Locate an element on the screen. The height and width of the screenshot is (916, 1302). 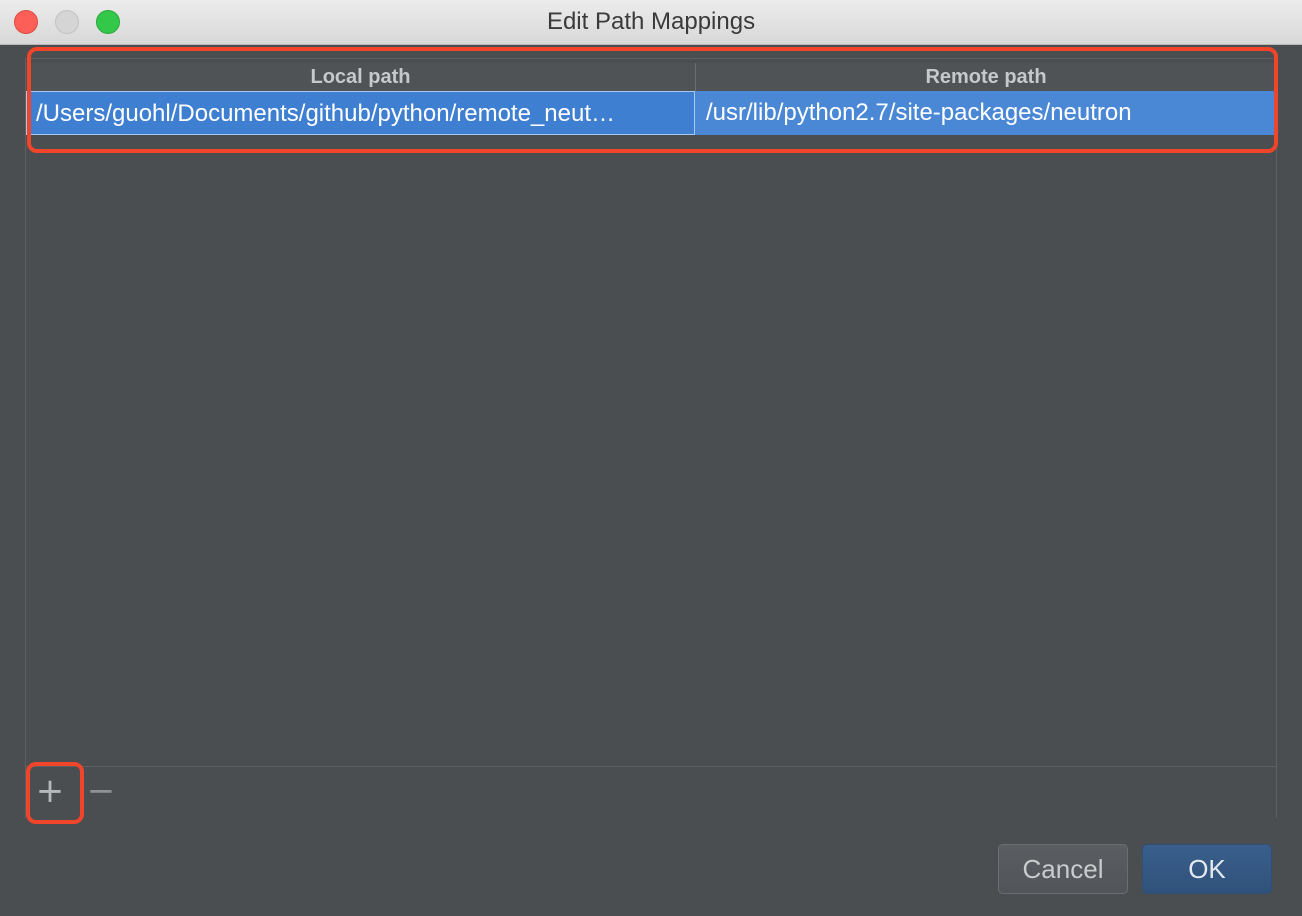
remote-path-column-header: Remote path is located at coordinates (986, 77).